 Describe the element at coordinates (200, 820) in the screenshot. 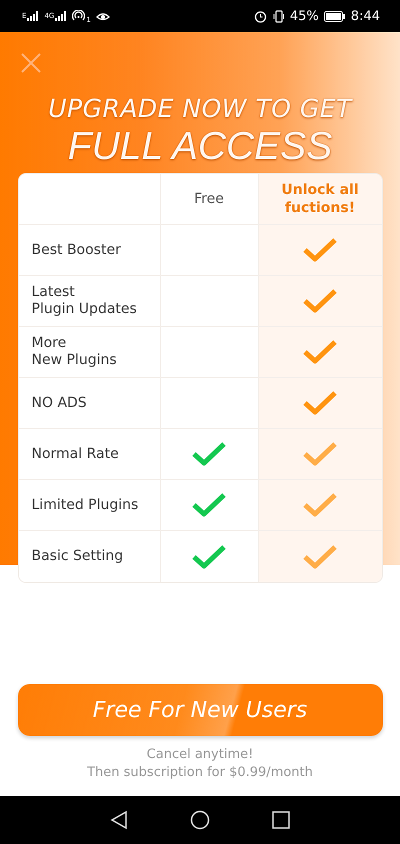

I see `home-icon` at that location.